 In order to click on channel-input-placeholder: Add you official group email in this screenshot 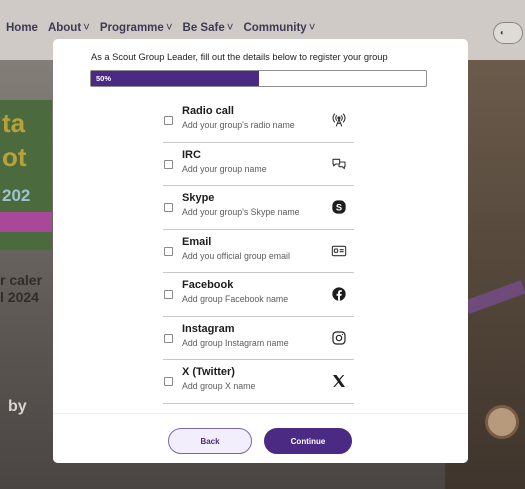, I will do `click(236, 256)`.